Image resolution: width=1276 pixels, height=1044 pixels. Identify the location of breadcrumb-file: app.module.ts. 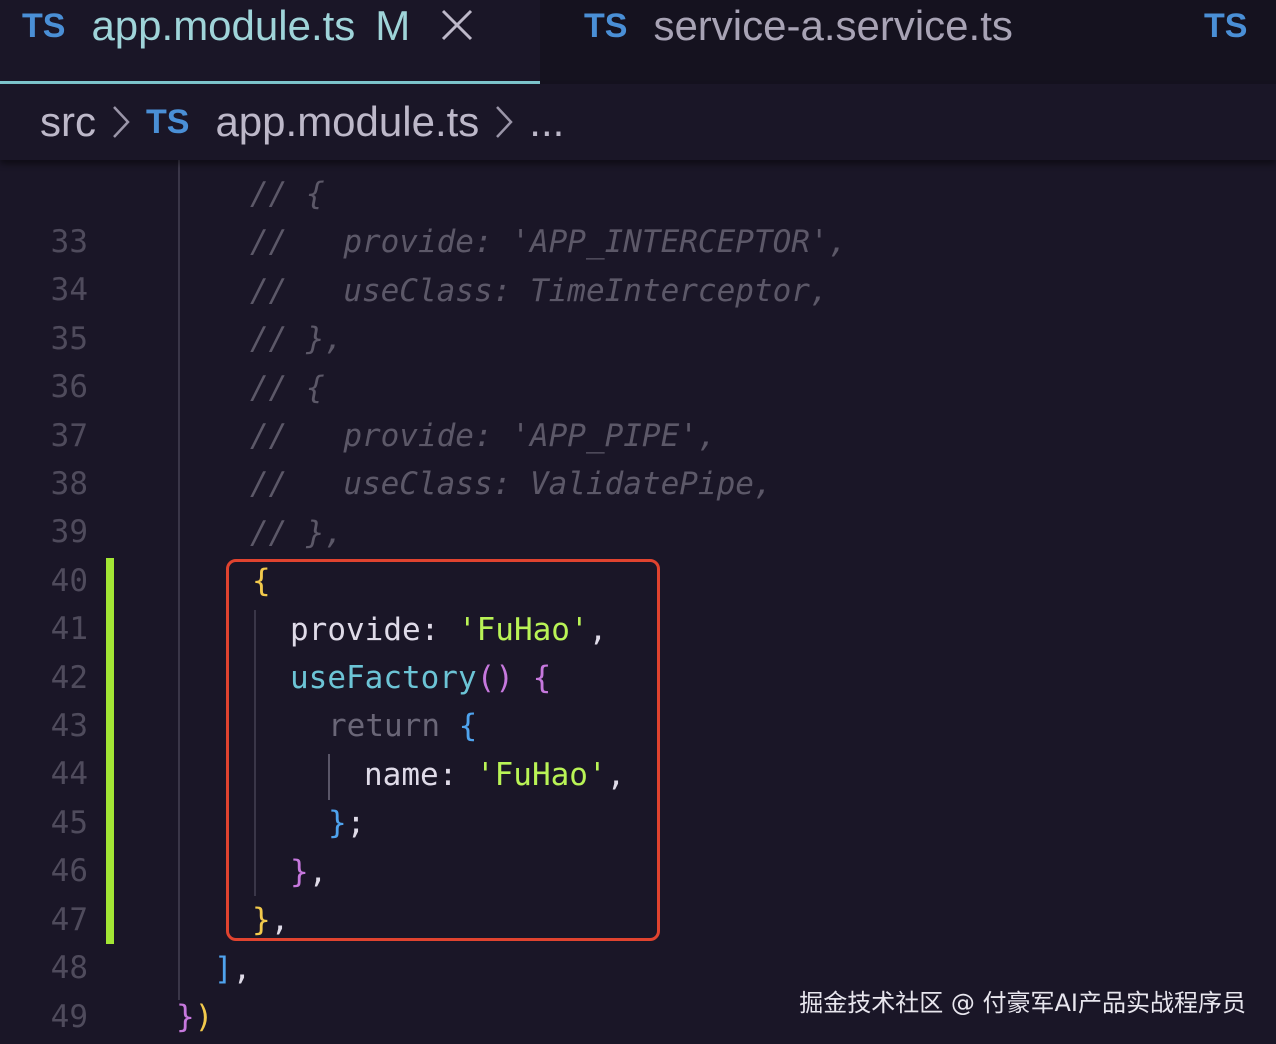
(347, 122).